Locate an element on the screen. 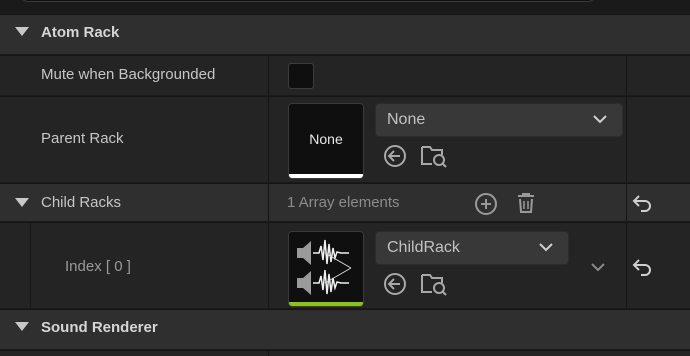  property-label: Parent Rack is located at coordinates (82, 138).